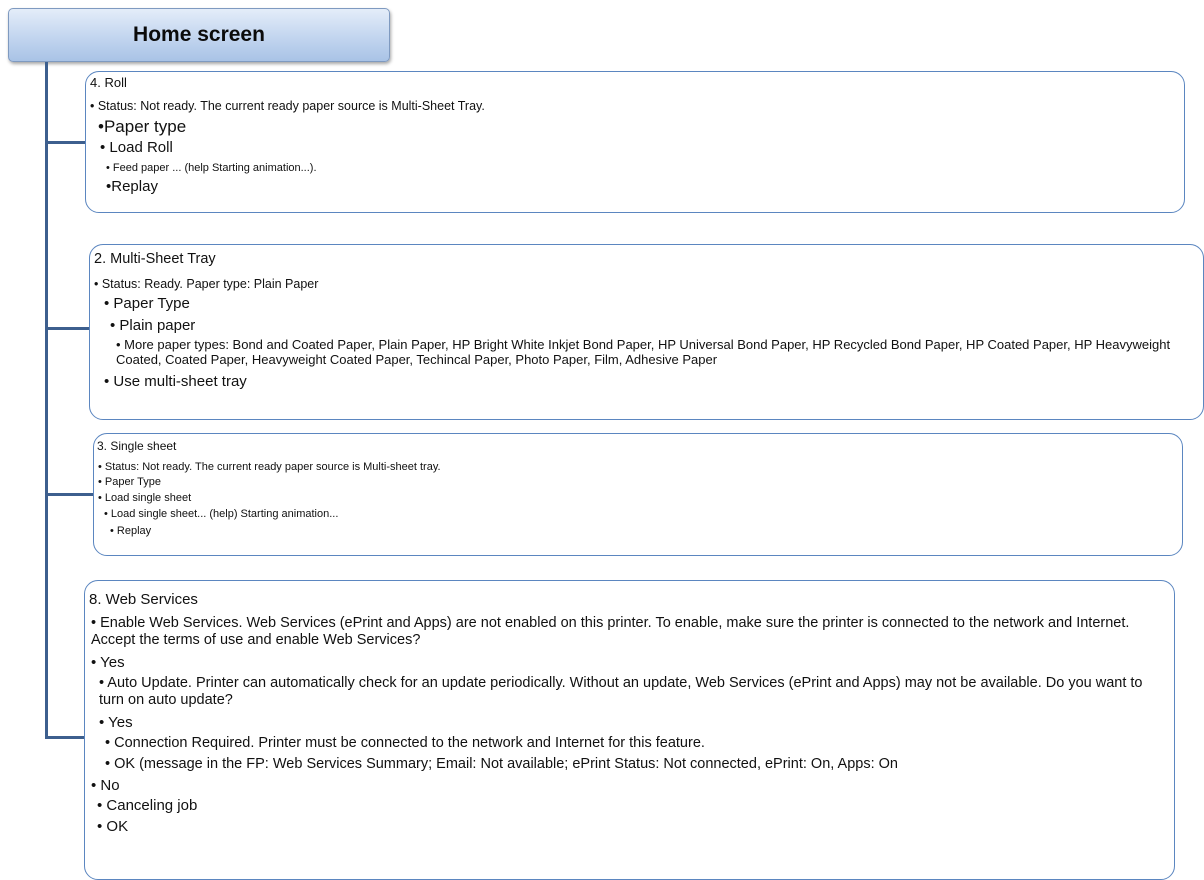  Describe the element at coordinates (113, 826) in the screenshot. I see `web-ok: • OK` at that location.